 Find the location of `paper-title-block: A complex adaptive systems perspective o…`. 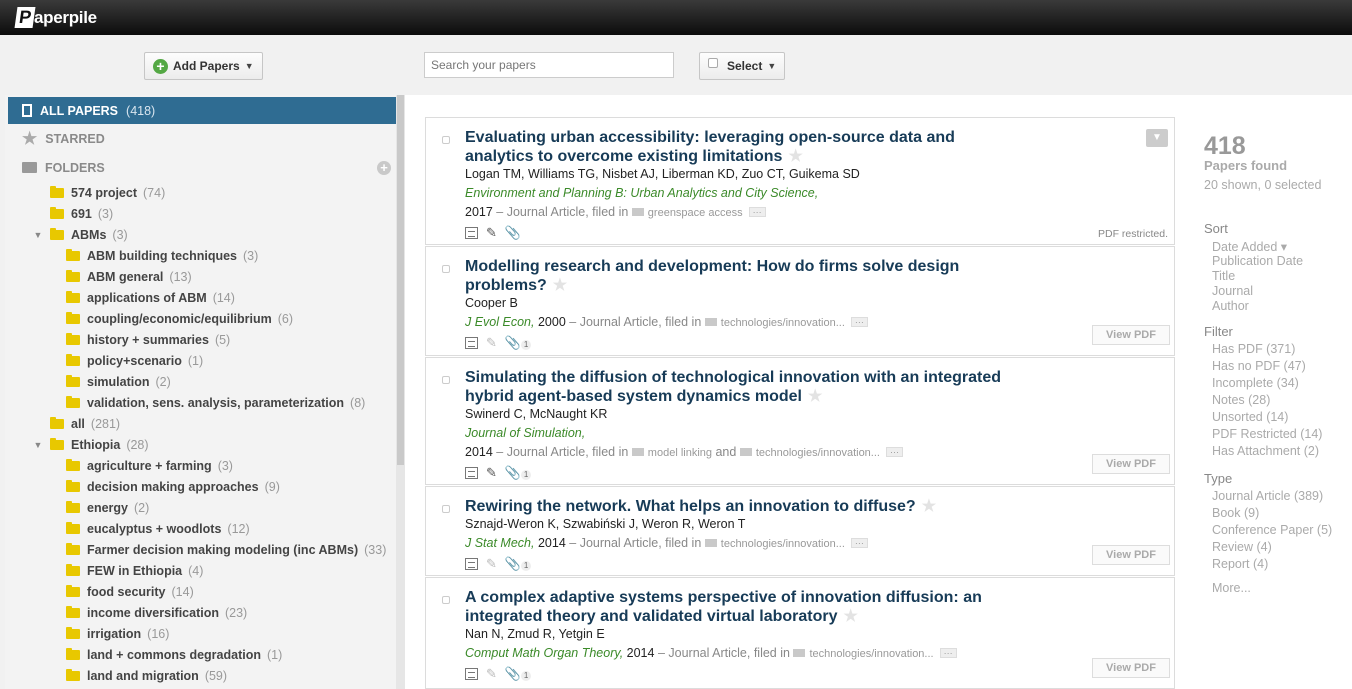

paper-title-block: A complex adaptive systems perspective o… is located at coordinates (745, 607).